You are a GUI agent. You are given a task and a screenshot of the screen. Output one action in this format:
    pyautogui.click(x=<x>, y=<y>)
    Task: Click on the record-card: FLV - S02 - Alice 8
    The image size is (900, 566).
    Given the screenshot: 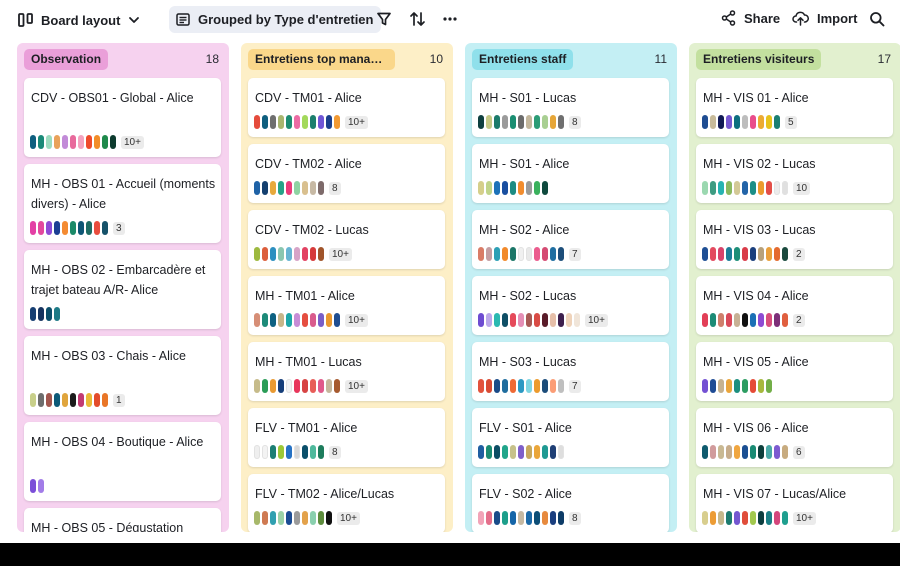 What is the action you would take?
    pyautogui.click(x=570, y=503)
    